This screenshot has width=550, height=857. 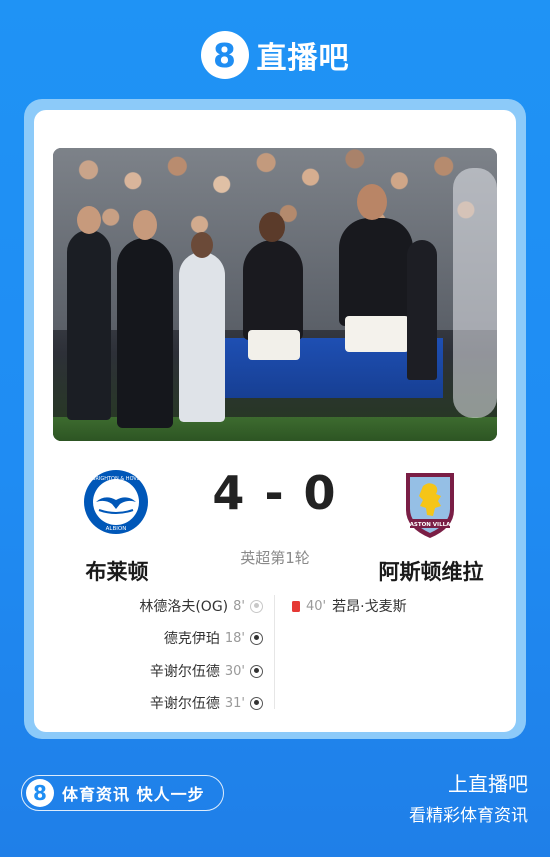 I want to click on event-minute: 18', so click(x=234, y=638).